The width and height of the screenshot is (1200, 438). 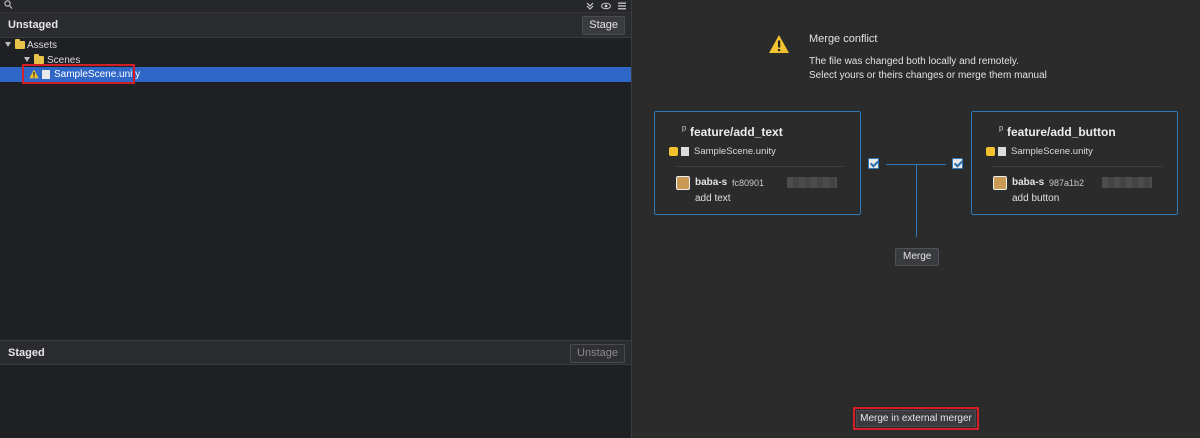 What do you see at coordinates (590, 6) in the screenshot?
I see `chevron-double-down-icon` at bounding box center [590, 6].